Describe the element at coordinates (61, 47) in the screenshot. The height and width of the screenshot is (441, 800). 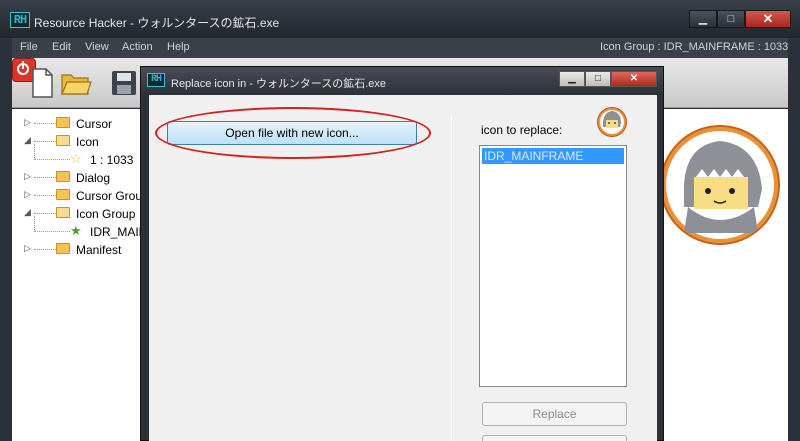
I see `menu-edit: Edit` at that location.